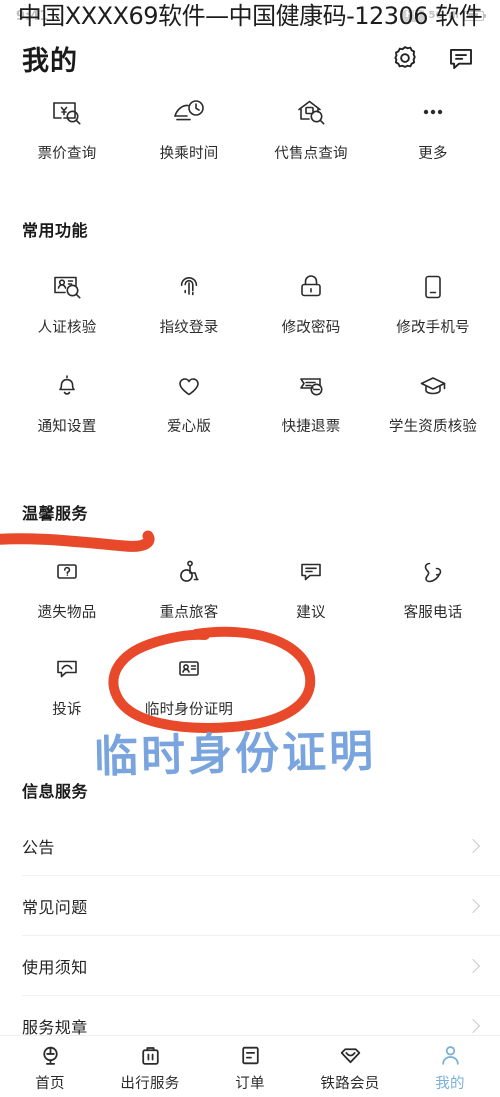 This screenshot has height=1097, width=500. Describe the element at coordinates (67, 669) in the screenshot. I see `complaint-icon` at that location.